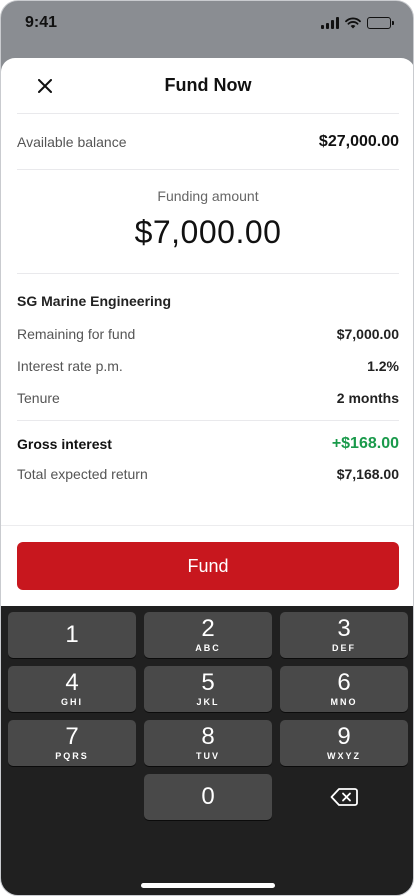 Image resolution: width=414 pixels, height=896 pixels. Describe the element at coordinates (208, 232) in the screenshot. I see `funding-amount-value: $7,000.00` at that location.